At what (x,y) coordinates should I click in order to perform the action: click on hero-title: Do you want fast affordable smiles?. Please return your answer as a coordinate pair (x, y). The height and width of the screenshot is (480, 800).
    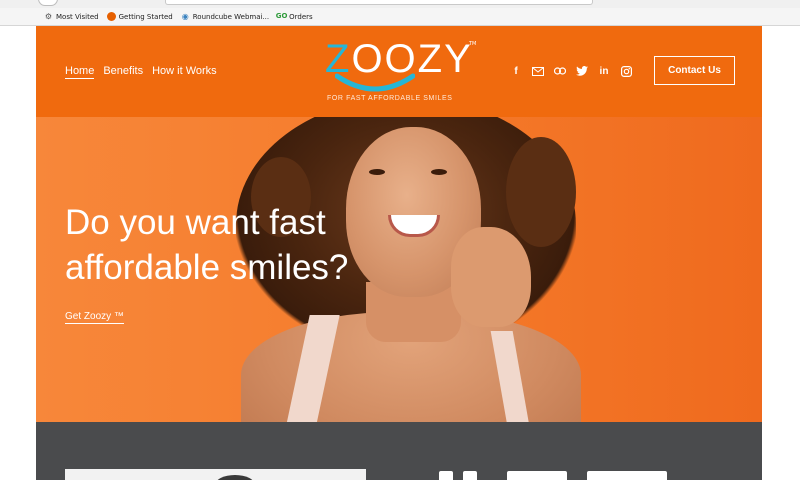
    Looking at the image, I should click on (207, 245).